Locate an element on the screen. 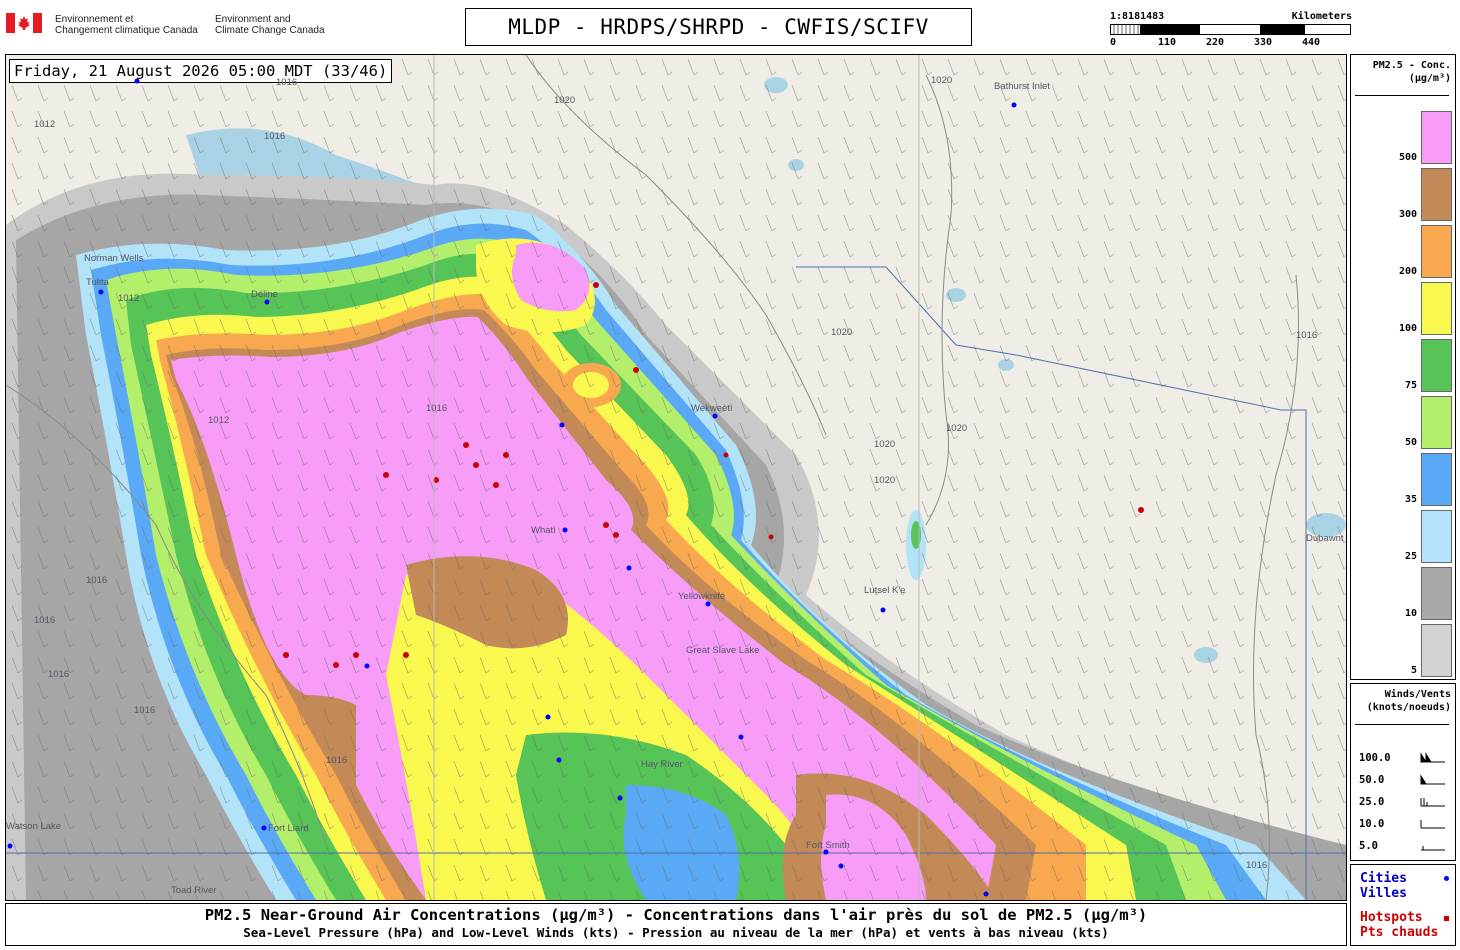 The height and width of the screenshot is (950, 1460). city-dot-icon is located at coordinates (1446, 878).